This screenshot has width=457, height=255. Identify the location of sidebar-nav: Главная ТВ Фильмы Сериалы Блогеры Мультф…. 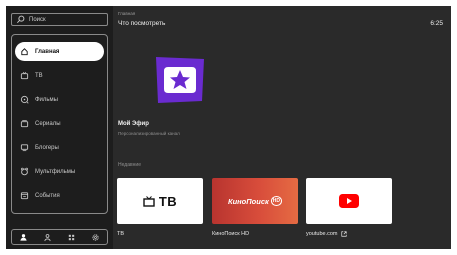
(59, 124).